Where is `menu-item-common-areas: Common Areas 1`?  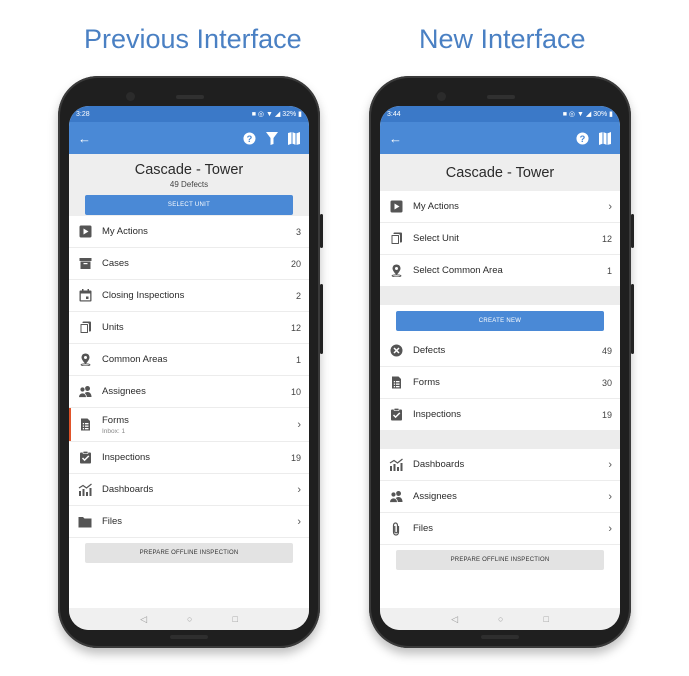 menu-item-common-areas: Common Areas 1 is located at coordinates (189, 360).